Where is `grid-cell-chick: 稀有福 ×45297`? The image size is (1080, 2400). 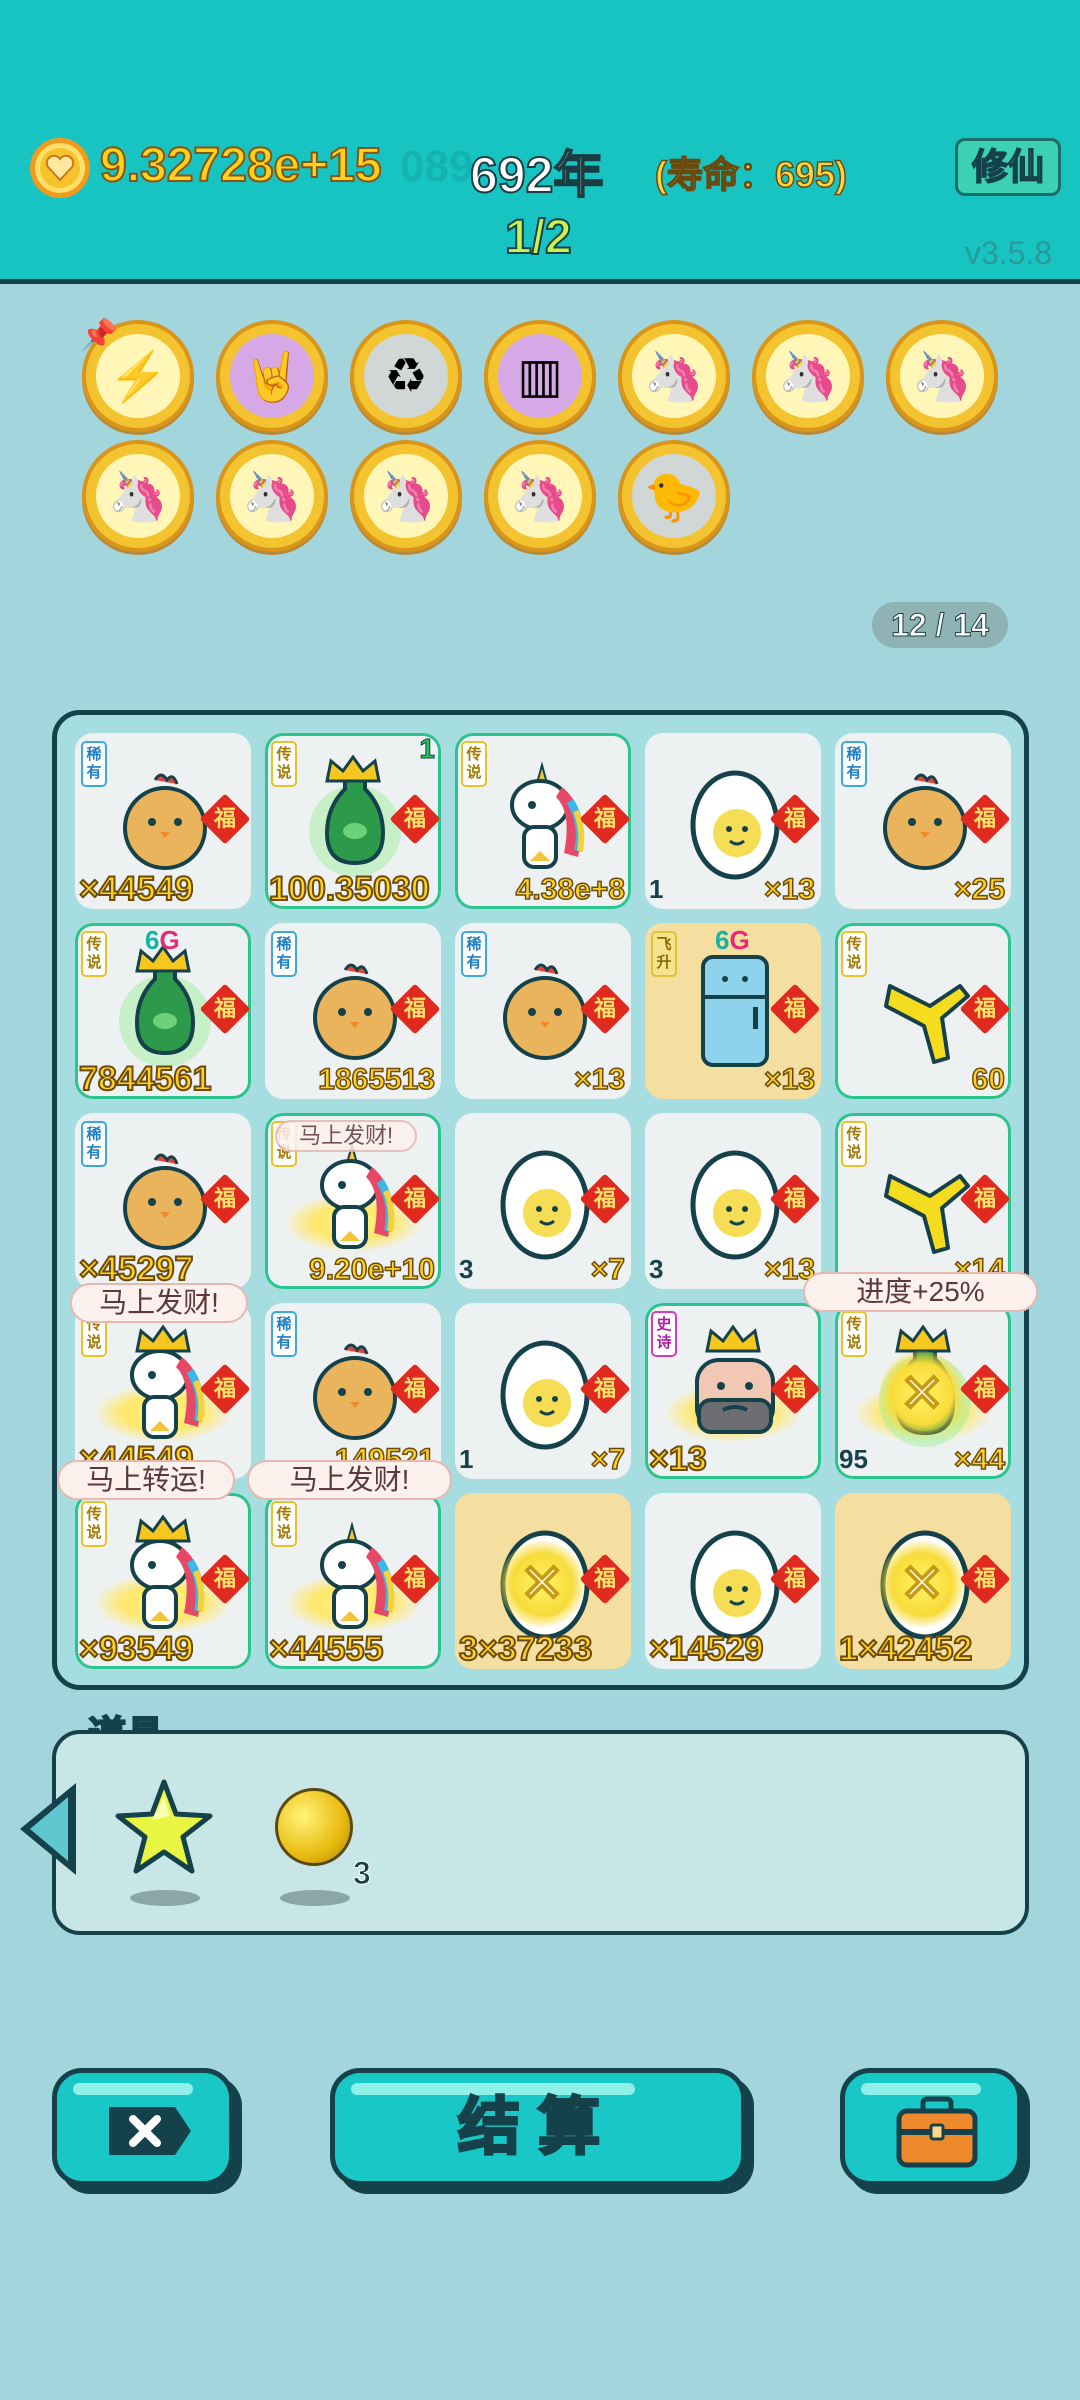 grid-cell-chick: 稀有福 ×45297 is located at coordinates (163, 1201).